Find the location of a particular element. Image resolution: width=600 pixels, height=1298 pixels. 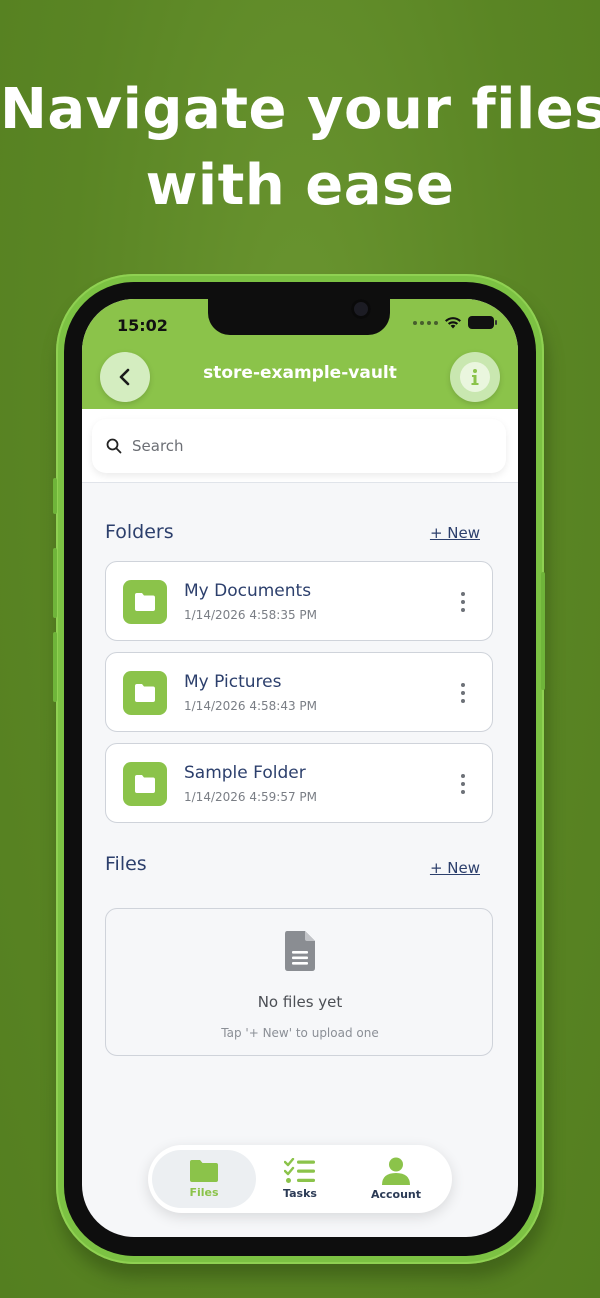

folder-date: 1/14/2026 4:58:43 PM is located at coordinates (251, 706).